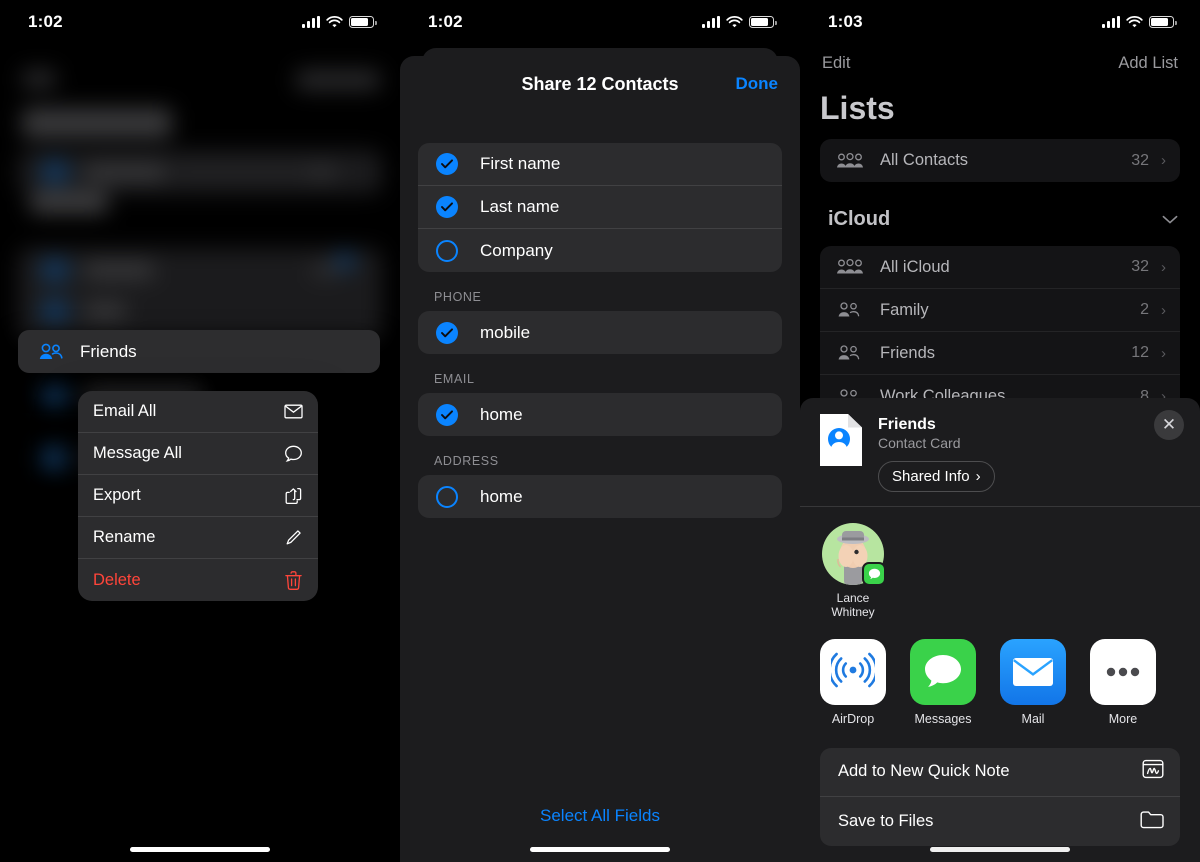 This screenshot has width=1200, height=862. I want to click on shared-info-label: Shared Info, so click(931, 476).